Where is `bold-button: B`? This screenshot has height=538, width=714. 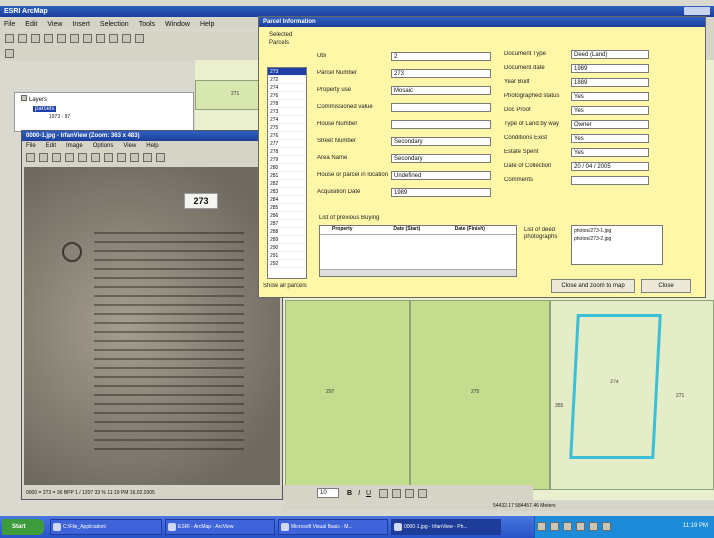 bold-button: B is located at coordinates (349, 493).